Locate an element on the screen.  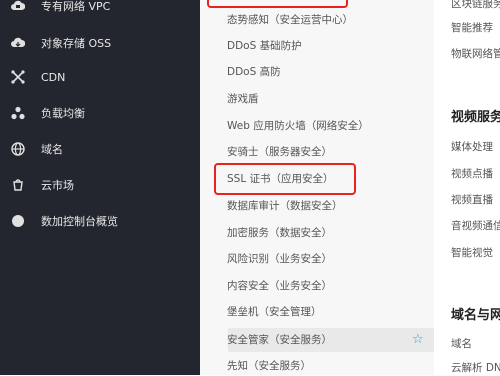
favorite-star-icon: ☆ is located at coordinates (418, 340).